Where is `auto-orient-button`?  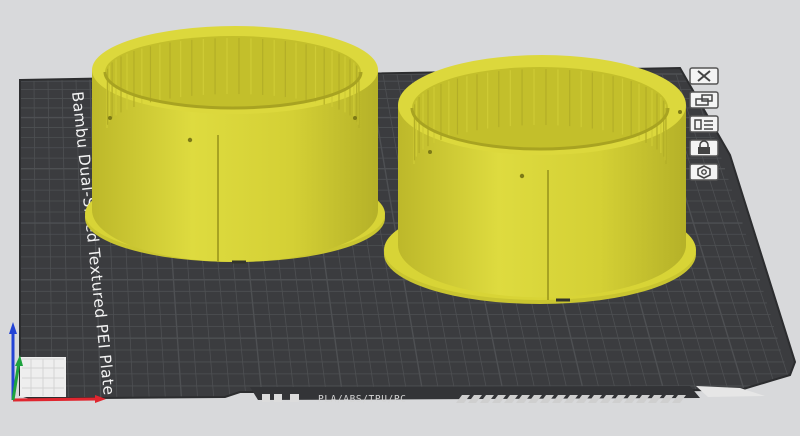 auto-orient-button is located at coordinates (704, 100).